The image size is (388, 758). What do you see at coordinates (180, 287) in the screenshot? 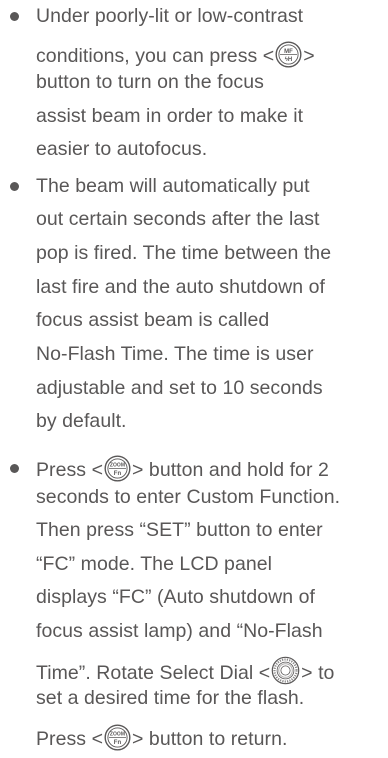
I see `text-line: last fire and the auto shutdown of` at bounding box center [180, 287].